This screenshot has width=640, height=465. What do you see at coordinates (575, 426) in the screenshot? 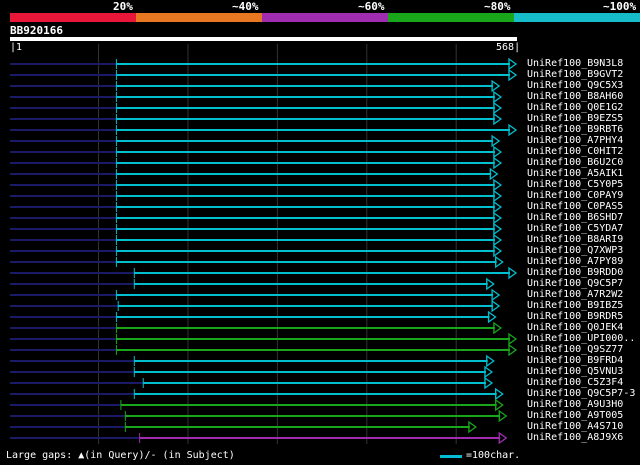
I see `hit-label: UniRef100_A4S710` at bounding box center [575, 426].